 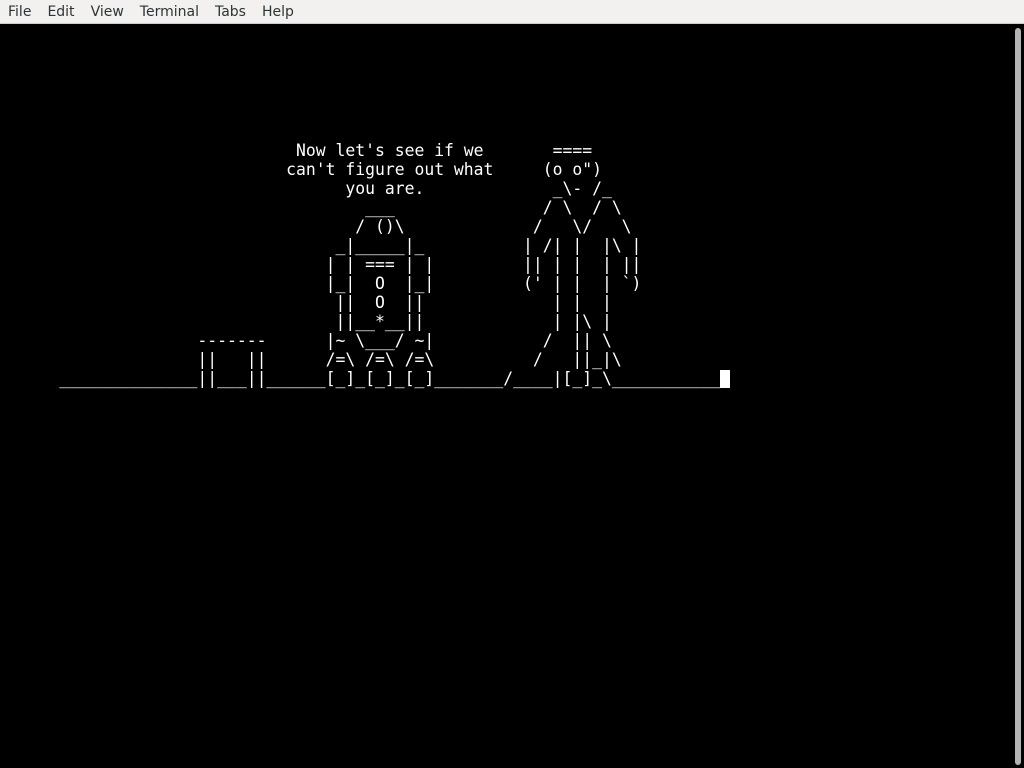 I want to click on menu-tabs: Tabs, so click(x=230, y=12).